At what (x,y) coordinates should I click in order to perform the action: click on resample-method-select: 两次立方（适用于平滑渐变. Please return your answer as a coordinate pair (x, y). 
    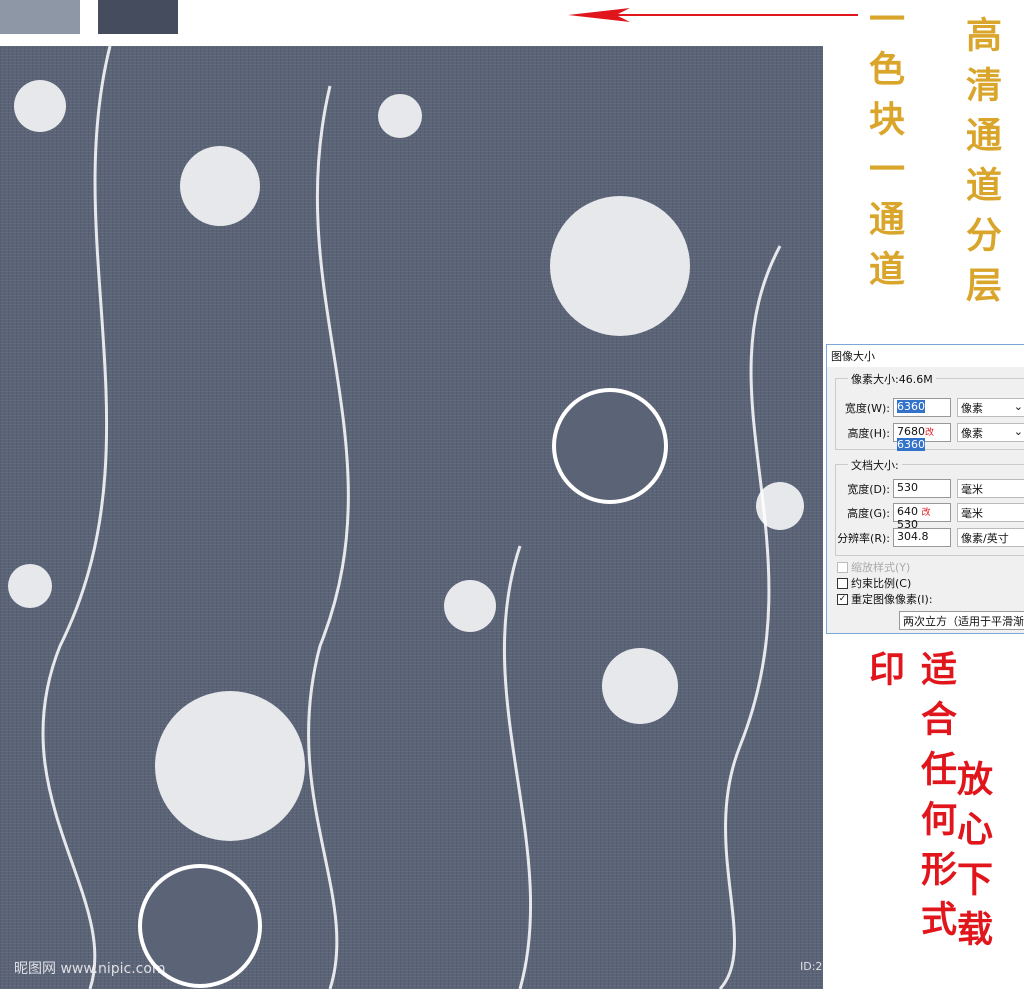
    Looking at the image, I should click on (961, 620).